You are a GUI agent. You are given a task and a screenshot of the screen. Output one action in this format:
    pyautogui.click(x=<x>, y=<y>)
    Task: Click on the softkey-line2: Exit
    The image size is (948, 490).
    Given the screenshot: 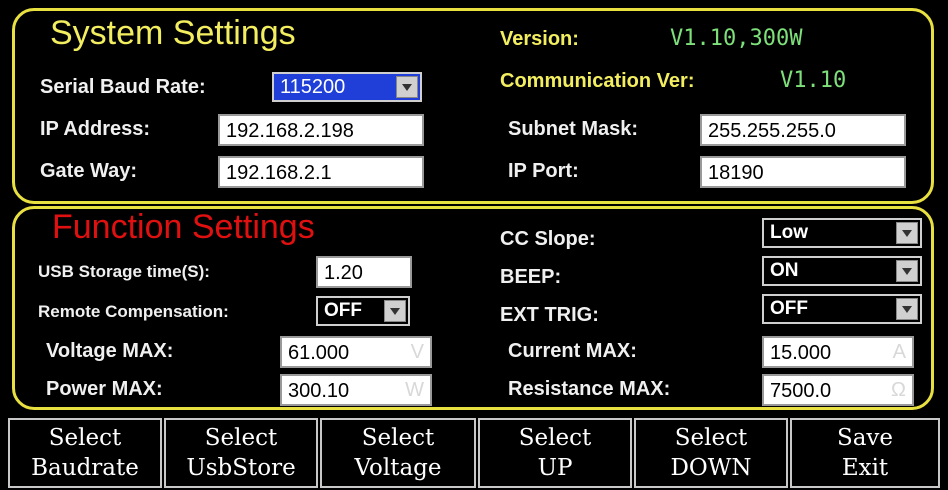 What is the action you would take?
    pyautogui.click(x=865, y=468)
    